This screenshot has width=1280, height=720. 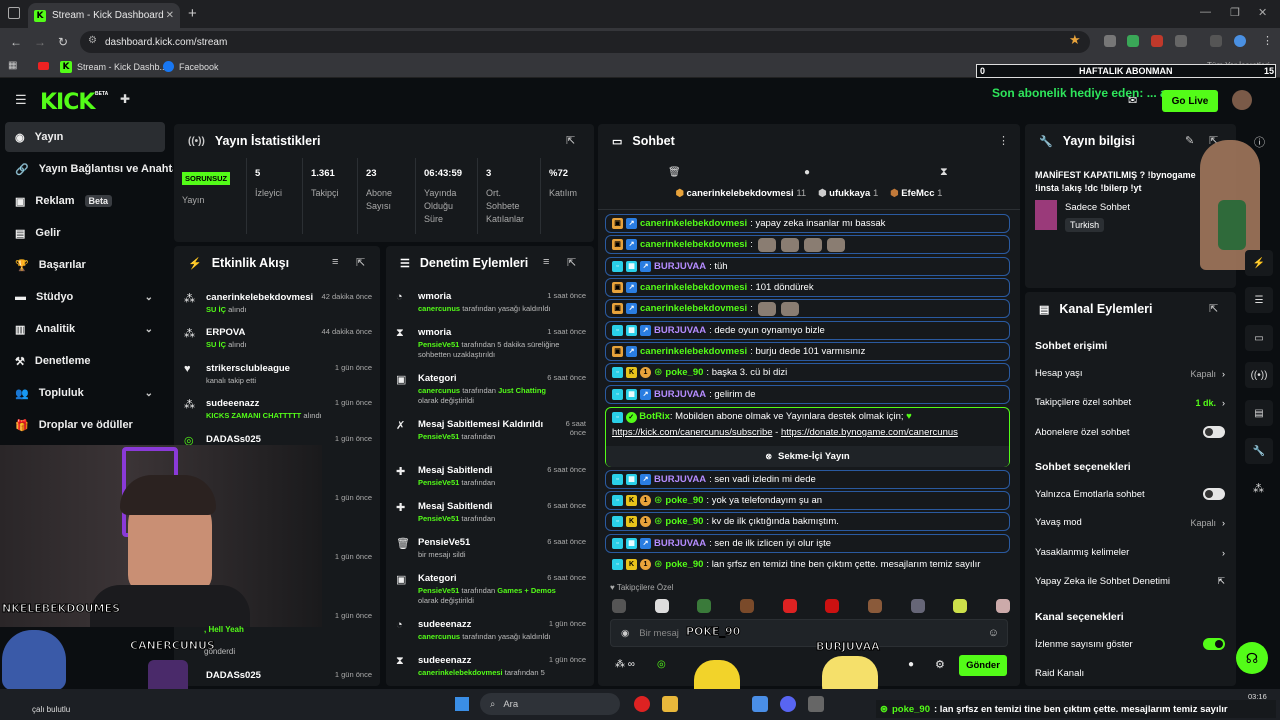 I want to click on top-chatter: ⬢ EfeMcc 1, so click(x=916, y=198).